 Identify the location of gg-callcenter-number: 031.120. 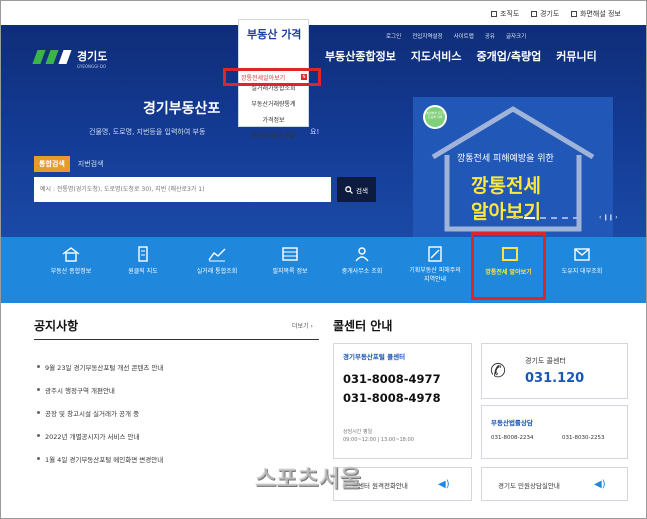
(555, 378).